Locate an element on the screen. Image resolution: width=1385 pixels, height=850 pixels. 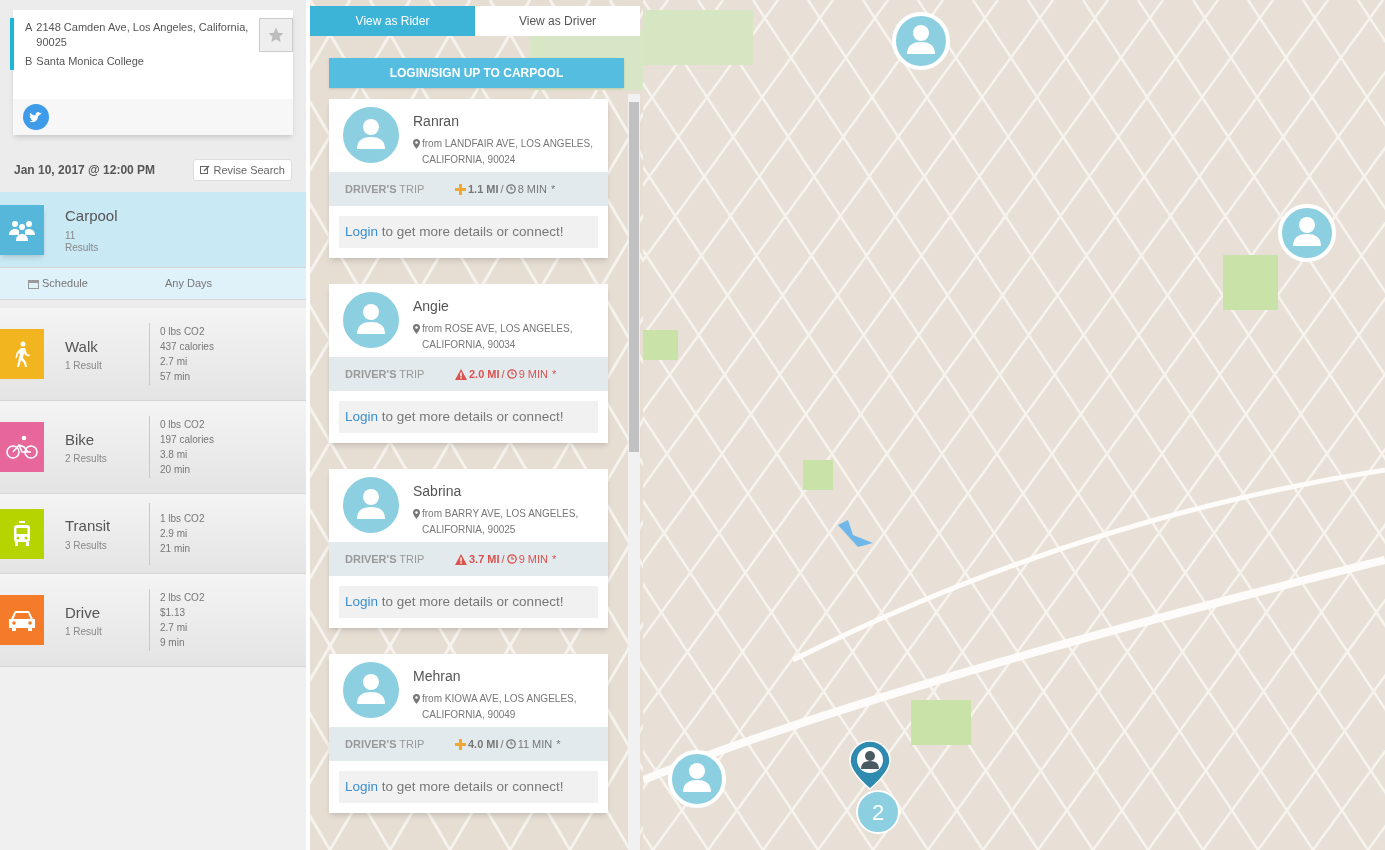
route-accent-bar is located at coordinates (12, 44).